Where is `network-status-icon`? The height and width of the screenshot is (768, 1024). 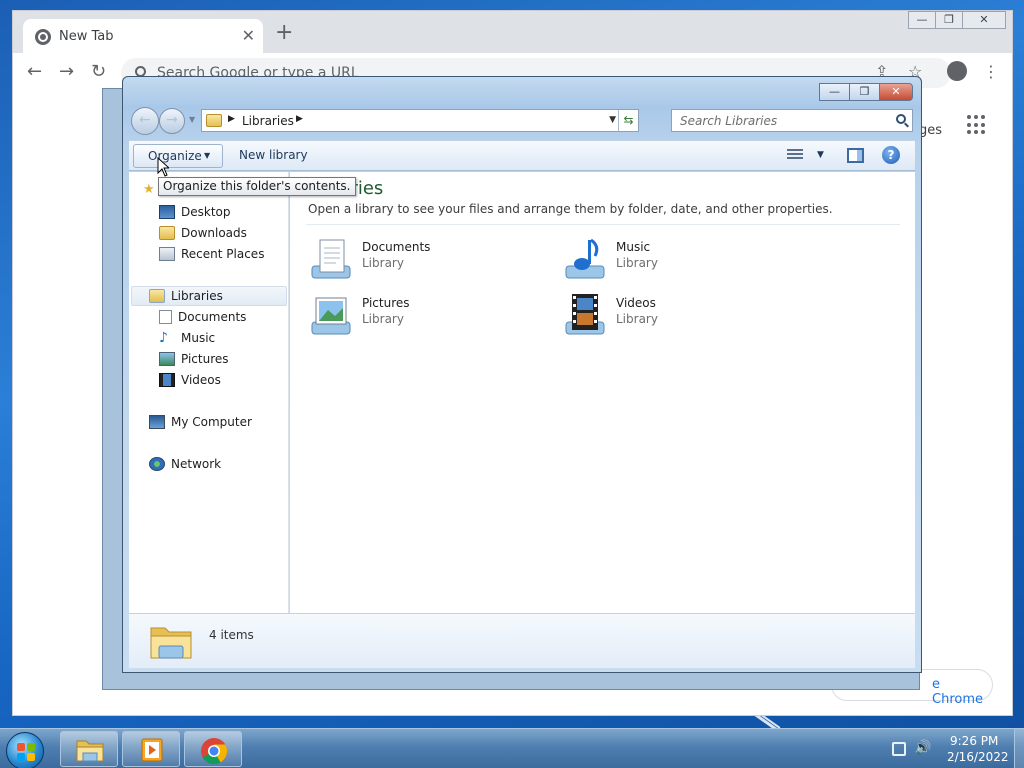 network-status-icon is located at coordinates (899, 749).